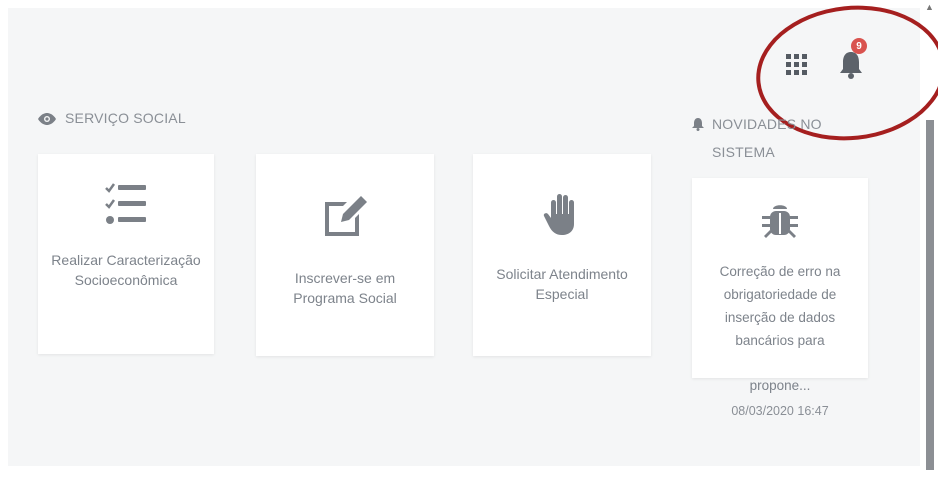  What do you see at coordinates (929, 7) in the screenshot?
I see `scroll-up-arrow-icon: ▲` at bounding box center [929, 7].